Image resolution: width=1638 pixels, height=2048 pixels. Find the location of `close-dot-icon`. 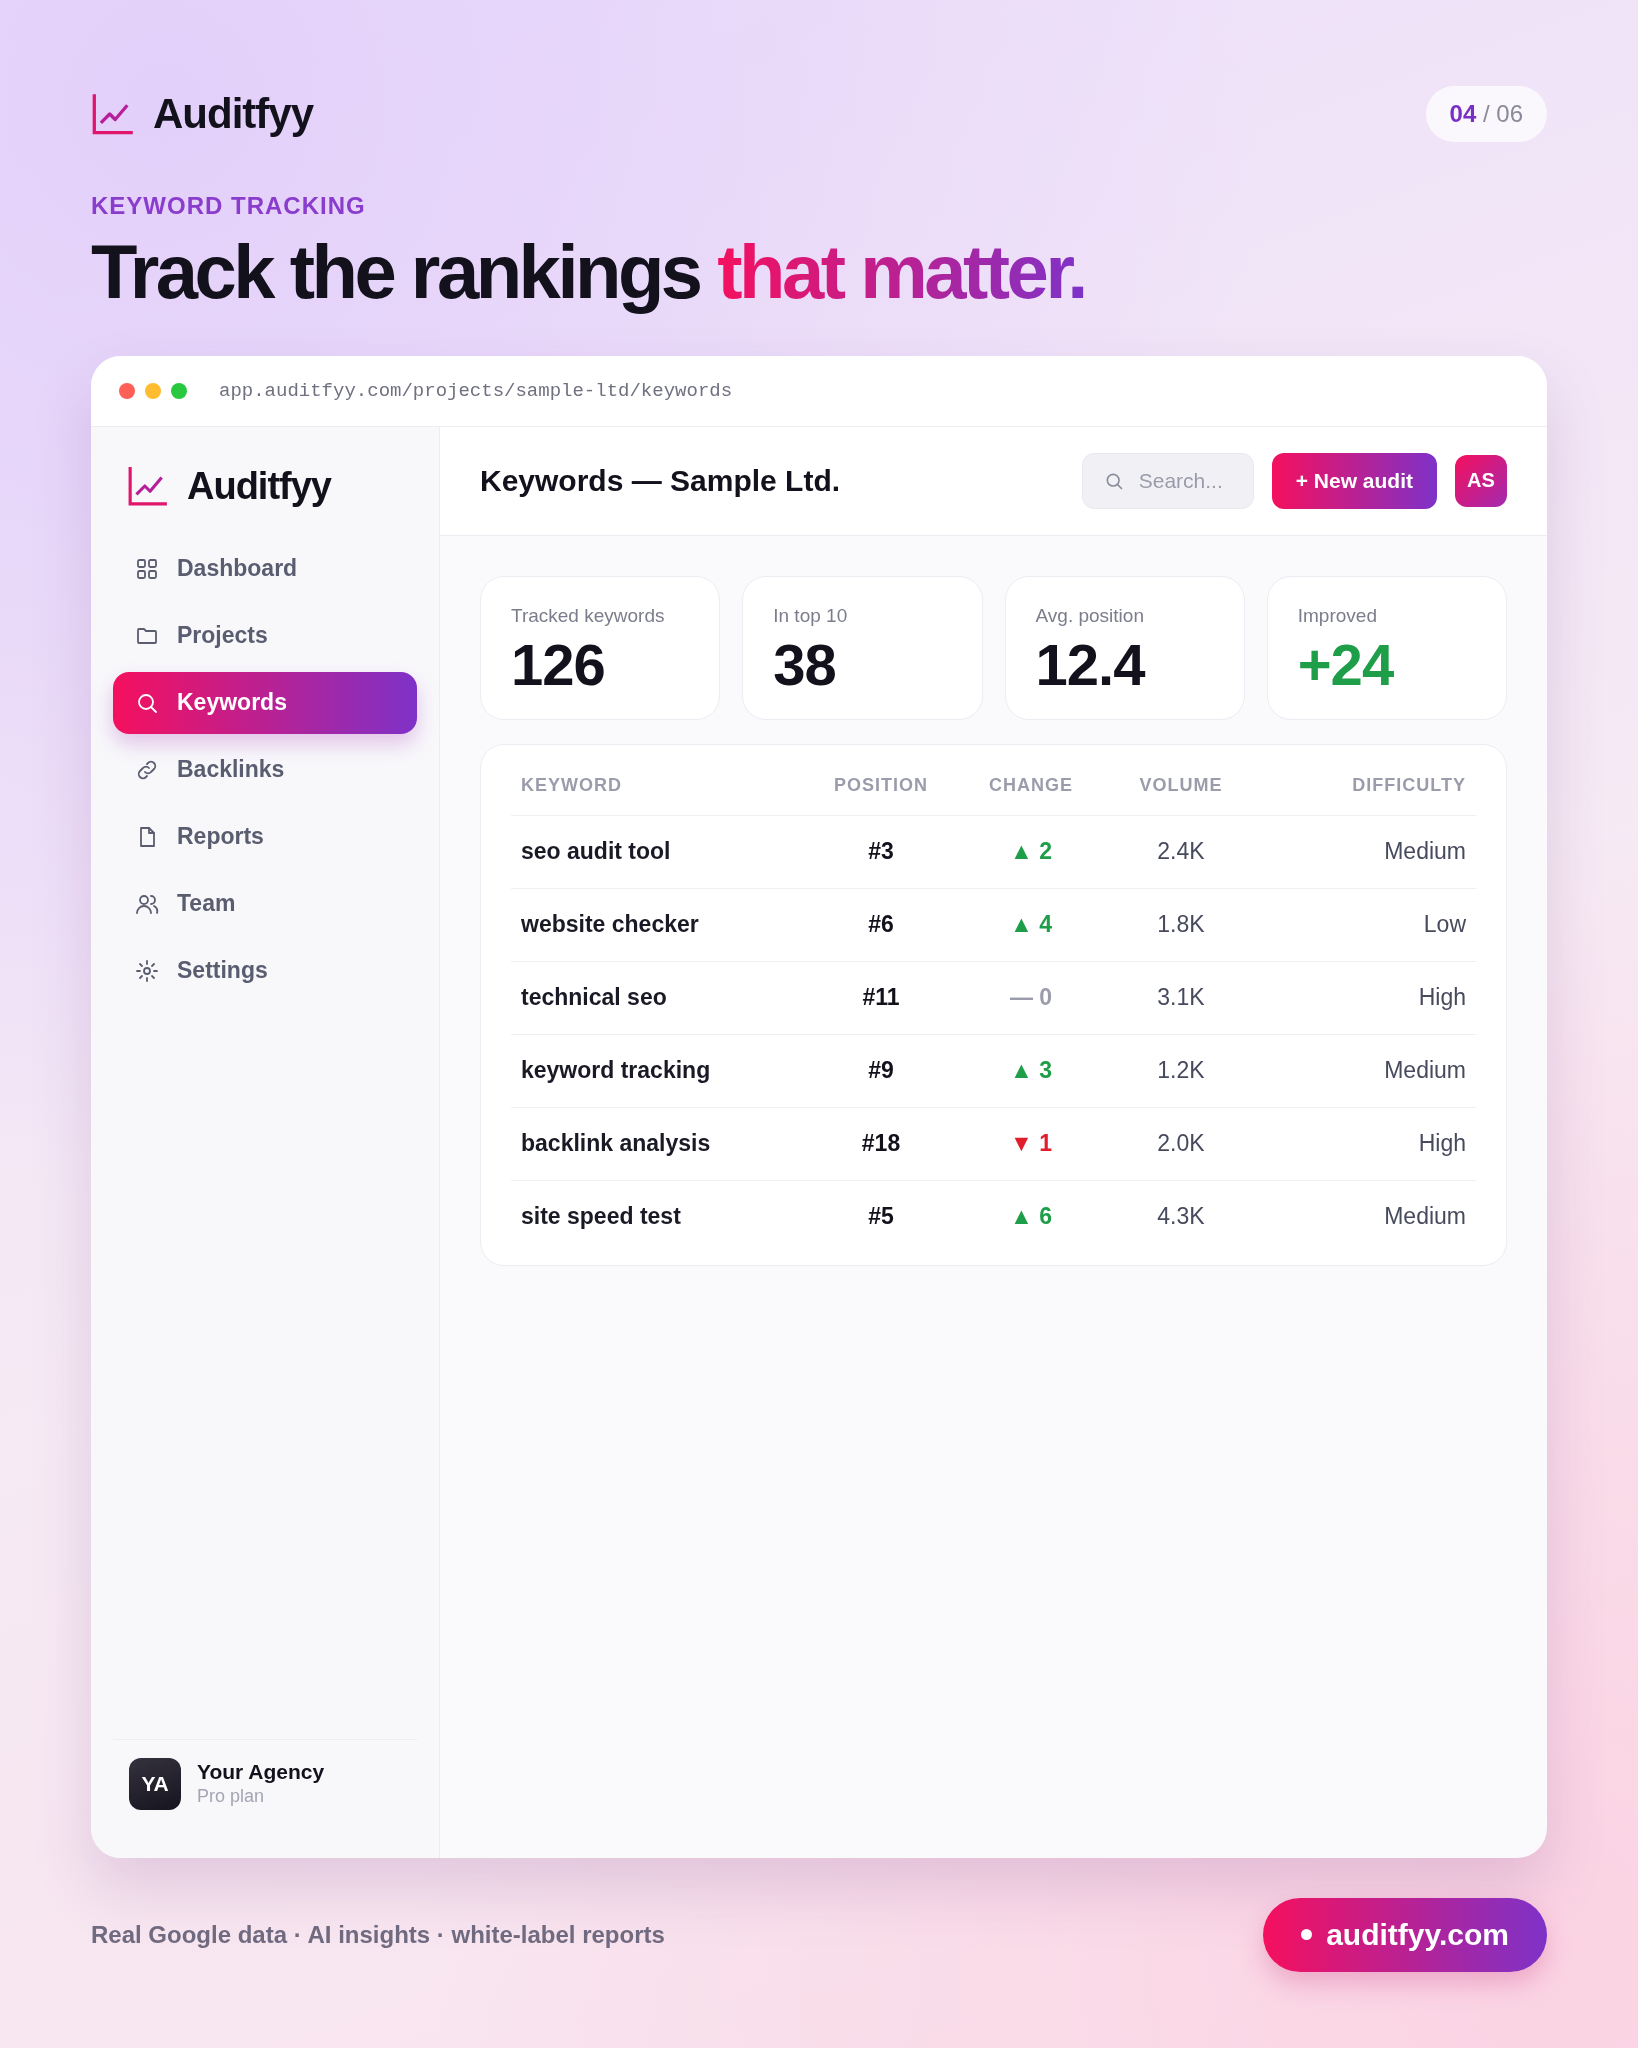

close-dot-icon is located at coordinates (127, 390).